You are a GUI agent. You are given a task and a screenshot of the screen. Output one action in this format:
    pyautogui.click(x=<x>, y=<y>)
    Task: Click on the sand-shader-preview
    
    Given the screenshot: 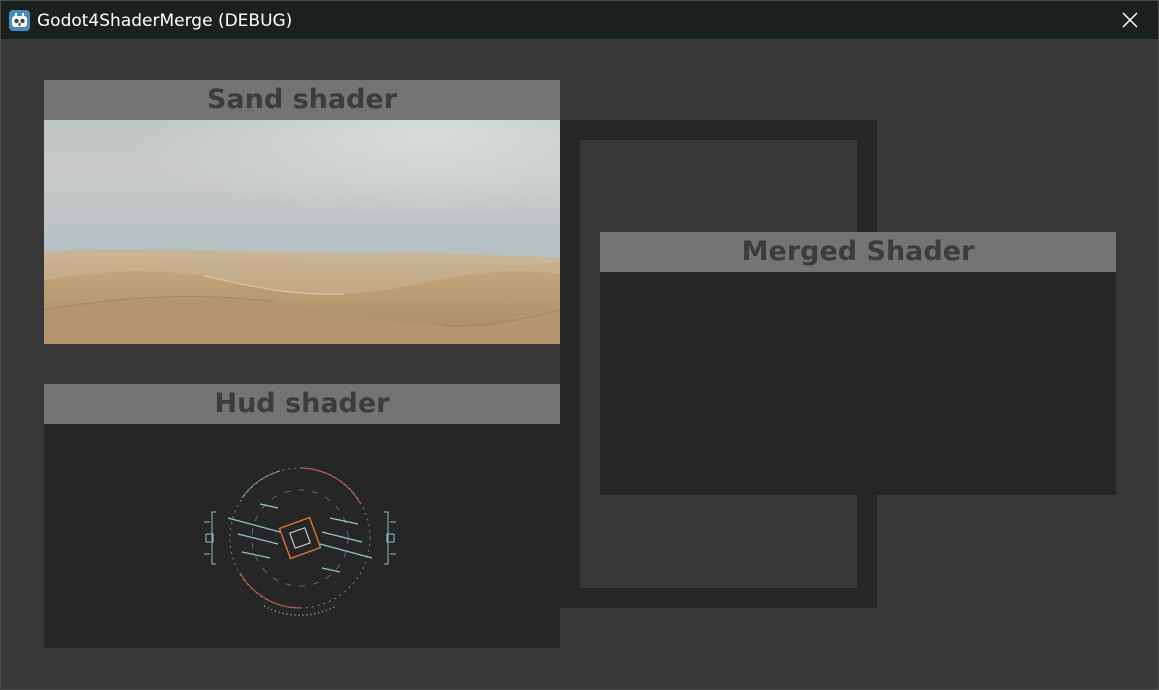 What is the action you would take?
    pyautogui.click(x=302, y=232)
    